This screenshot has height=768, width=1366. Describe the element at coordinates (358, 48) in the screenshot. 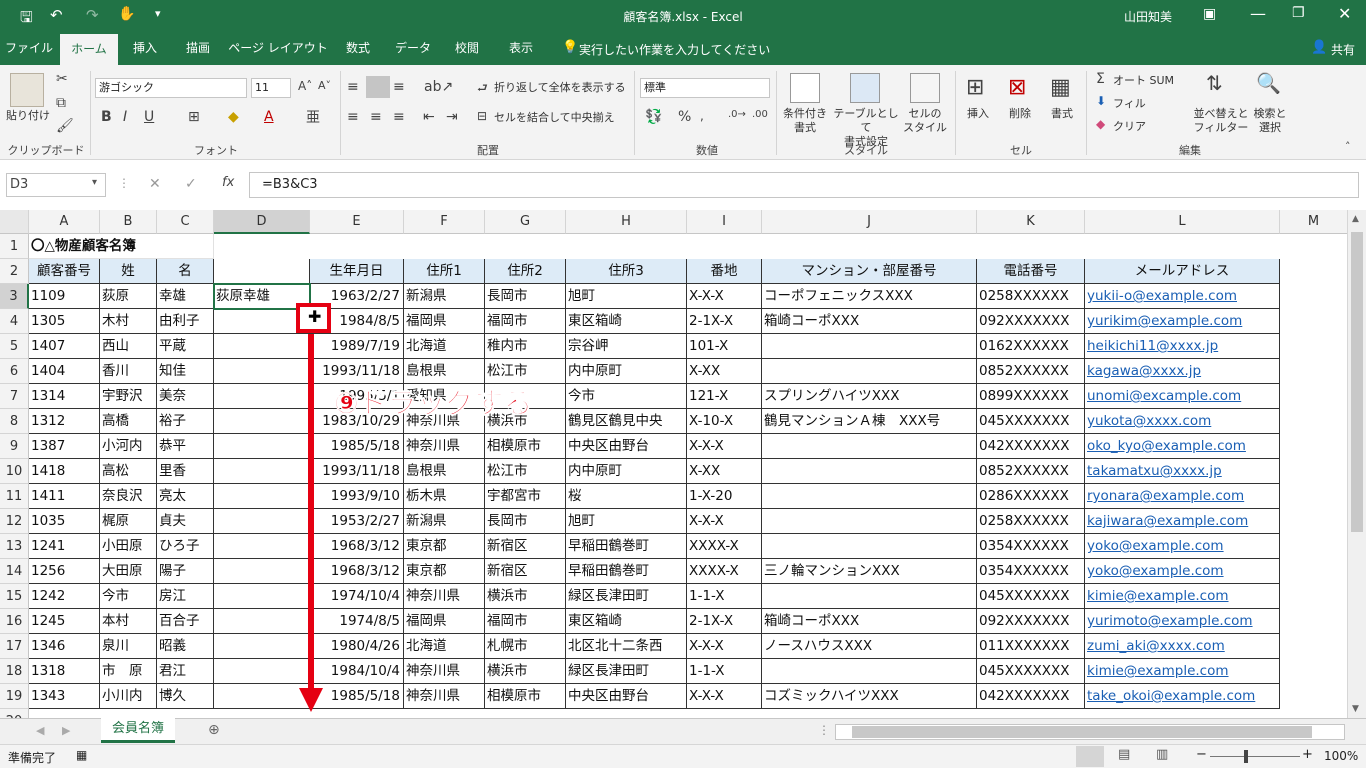

I see `tab-formulas: 数式` at that location.